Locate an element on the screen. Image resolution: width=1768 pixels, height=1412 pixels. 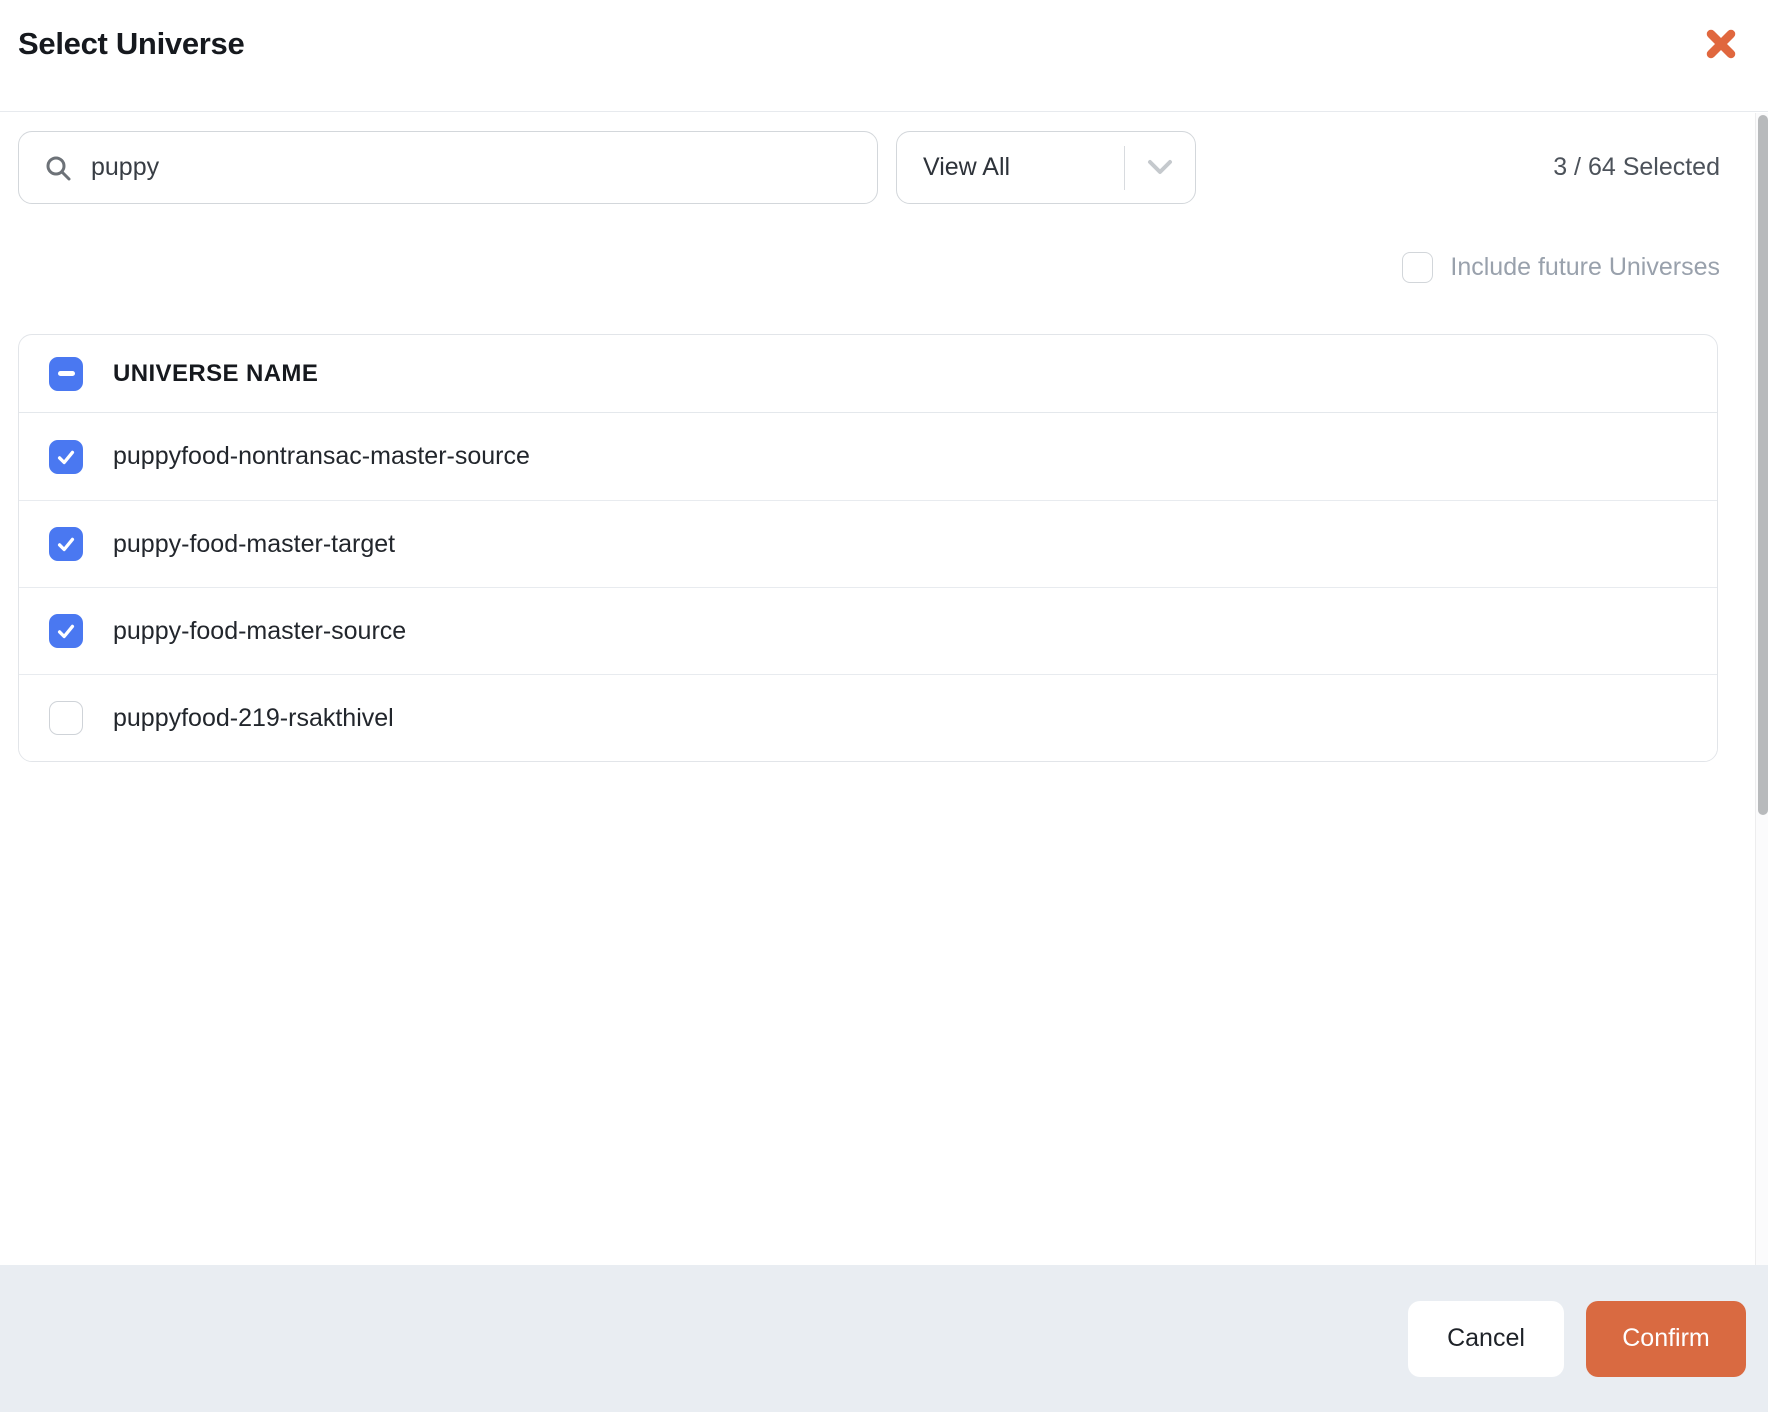
close-icon is located at coordinates (1721, 45).